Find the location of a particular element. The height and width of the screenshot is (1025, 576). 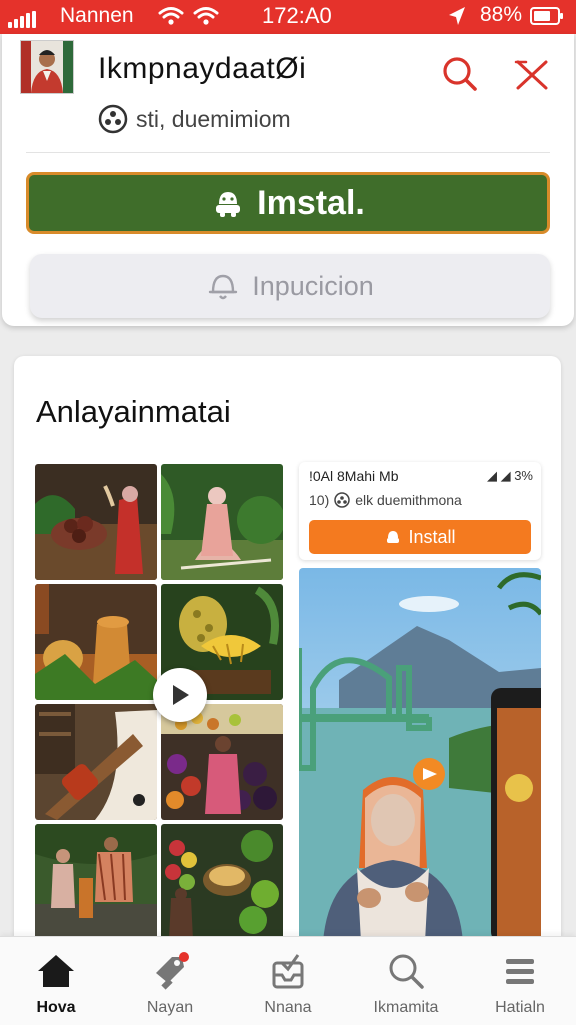

install-button-label: Imstal. is located at coordinates (311, 202).